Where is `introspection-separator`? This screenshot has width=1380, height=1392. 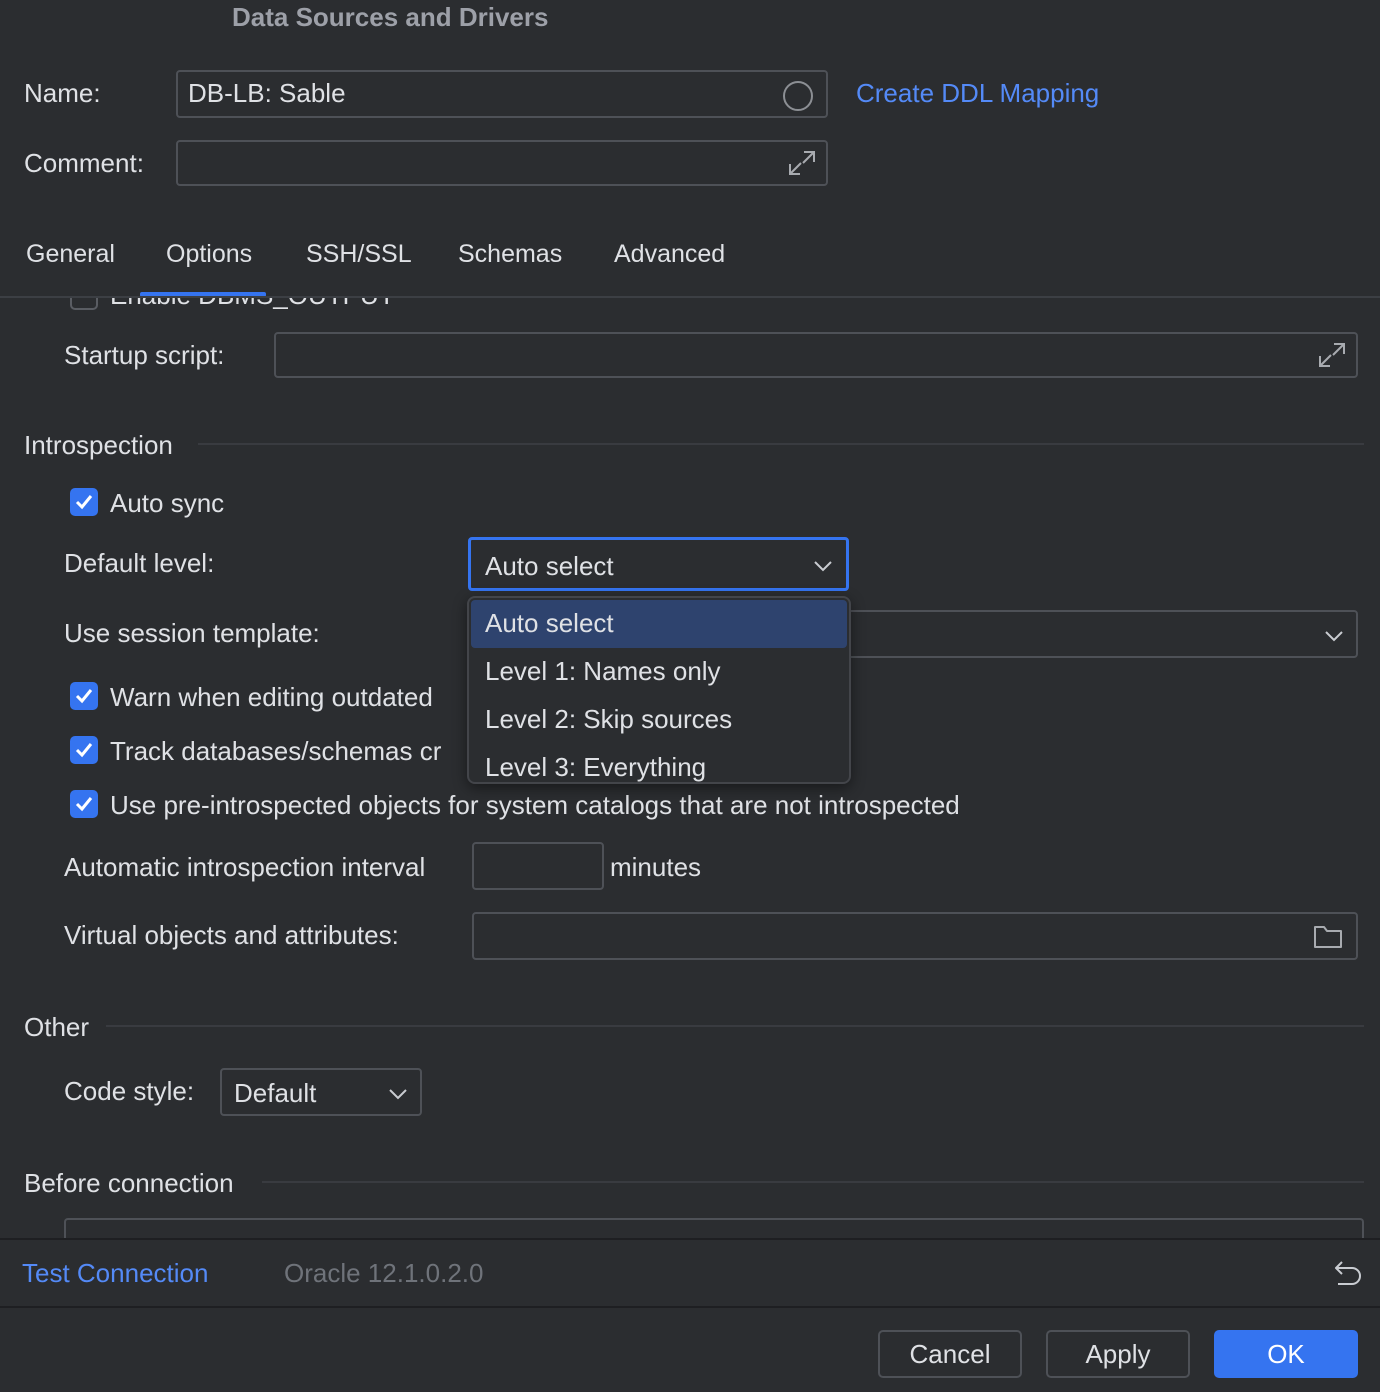 introspection-separator is located at coordinates (781, 444).